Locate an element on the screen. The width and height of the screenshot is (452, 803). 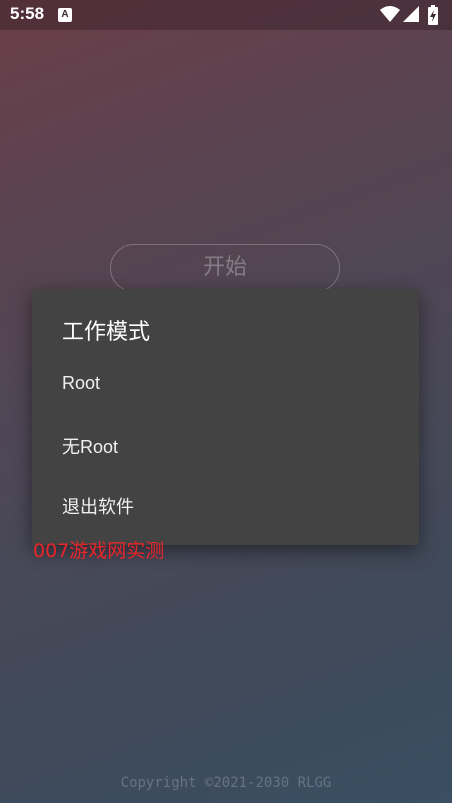
dialog-item-no-root: 无Root is located at coordinates (225, 445).